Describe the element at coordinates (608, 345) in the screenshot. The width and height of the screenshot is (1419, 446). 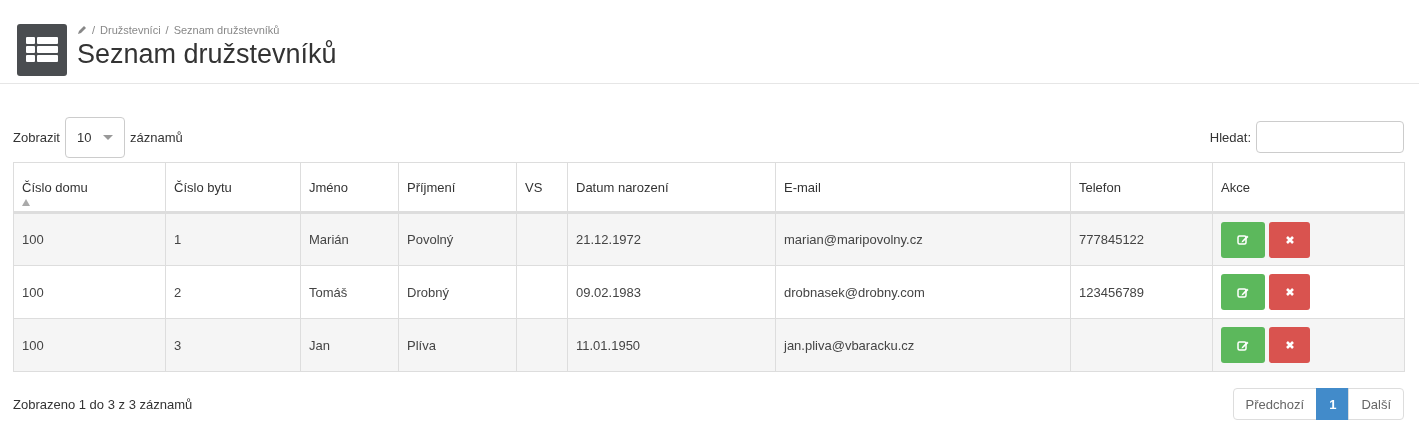
I see `table-cell: 11.01.1950` at that location.